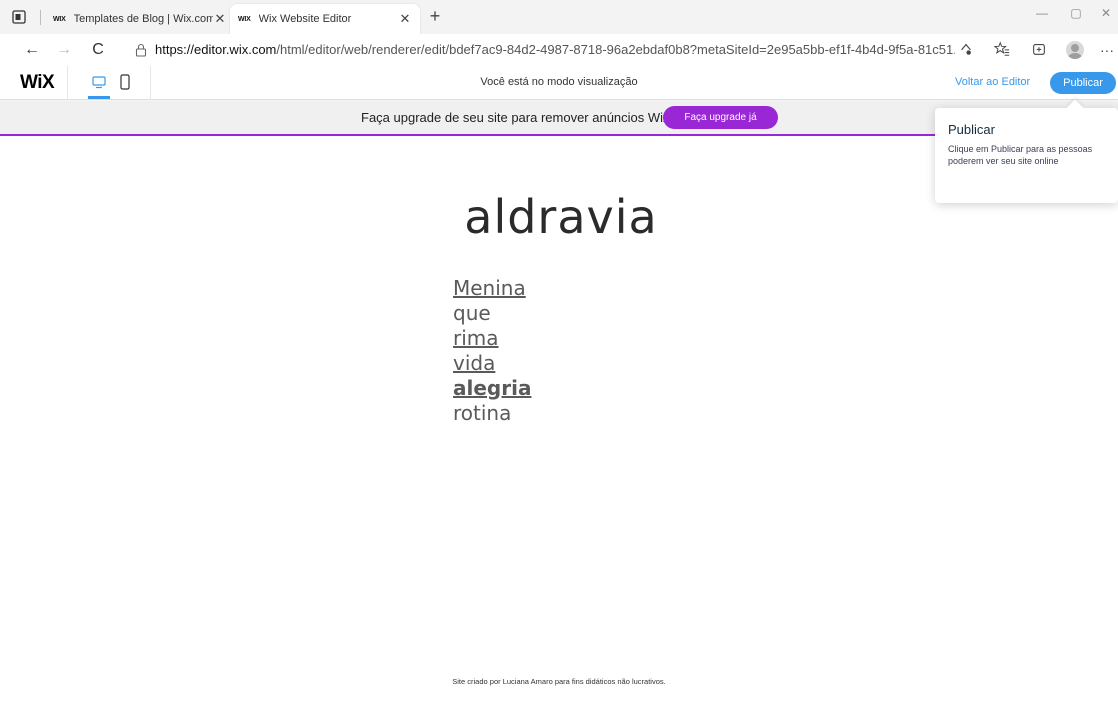  I want to click on site-title: aldravia, so click(559, 217).